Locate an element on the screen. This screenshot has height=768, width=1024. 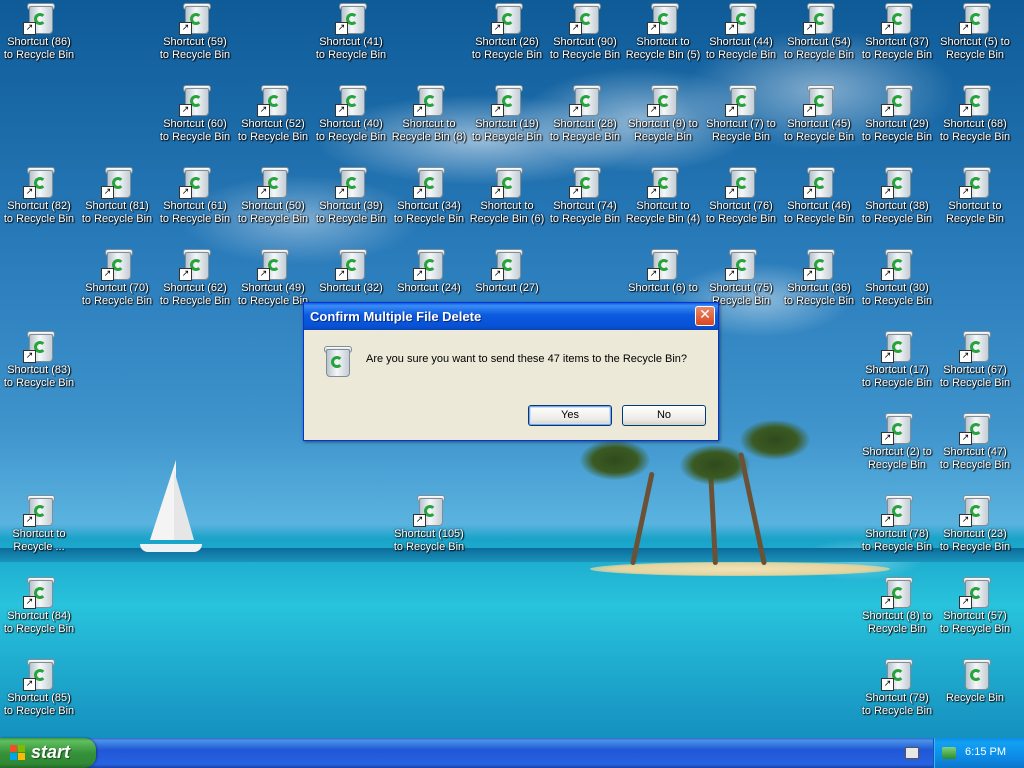
desktop-icon-recycle-bin-shortcut: ↗ Shortcut (44) to Recycle Bin is located at coordinates (741, 32).